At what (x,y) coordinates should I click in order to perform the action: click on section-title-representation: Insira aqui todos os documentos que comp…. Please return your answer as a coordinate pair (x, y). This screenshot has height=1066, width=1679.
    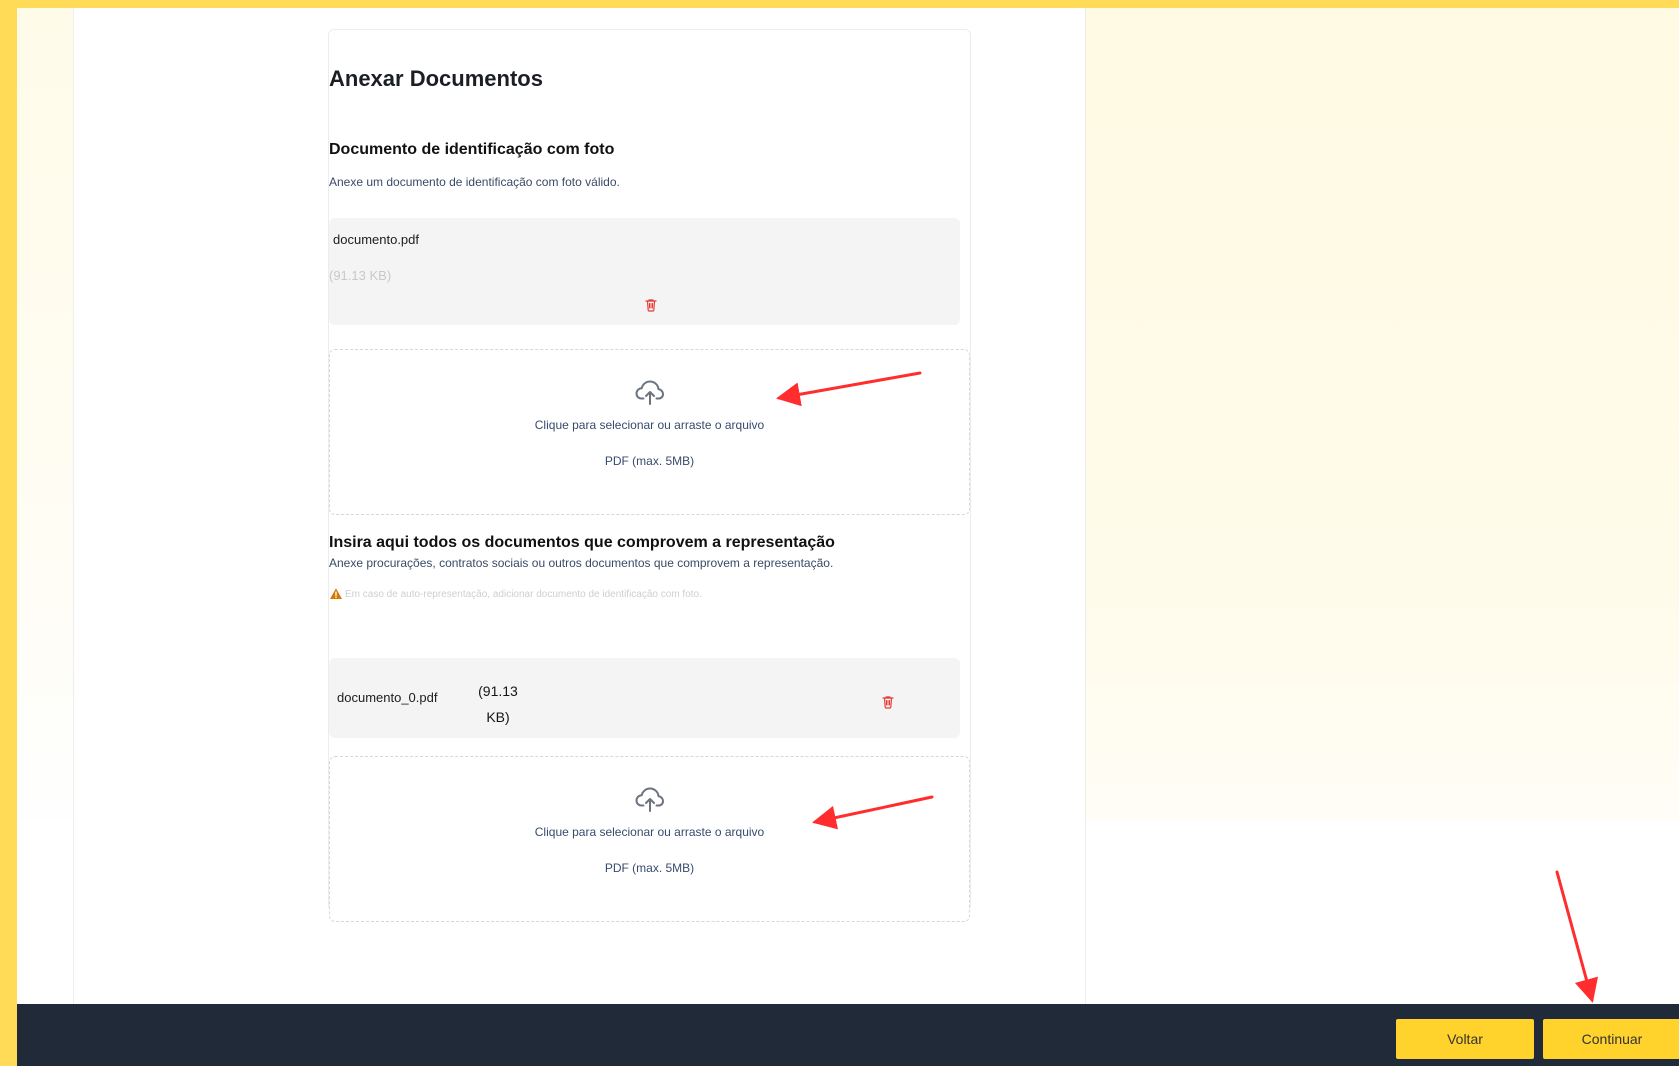
    Looking at the image, I should click on (582, 542).